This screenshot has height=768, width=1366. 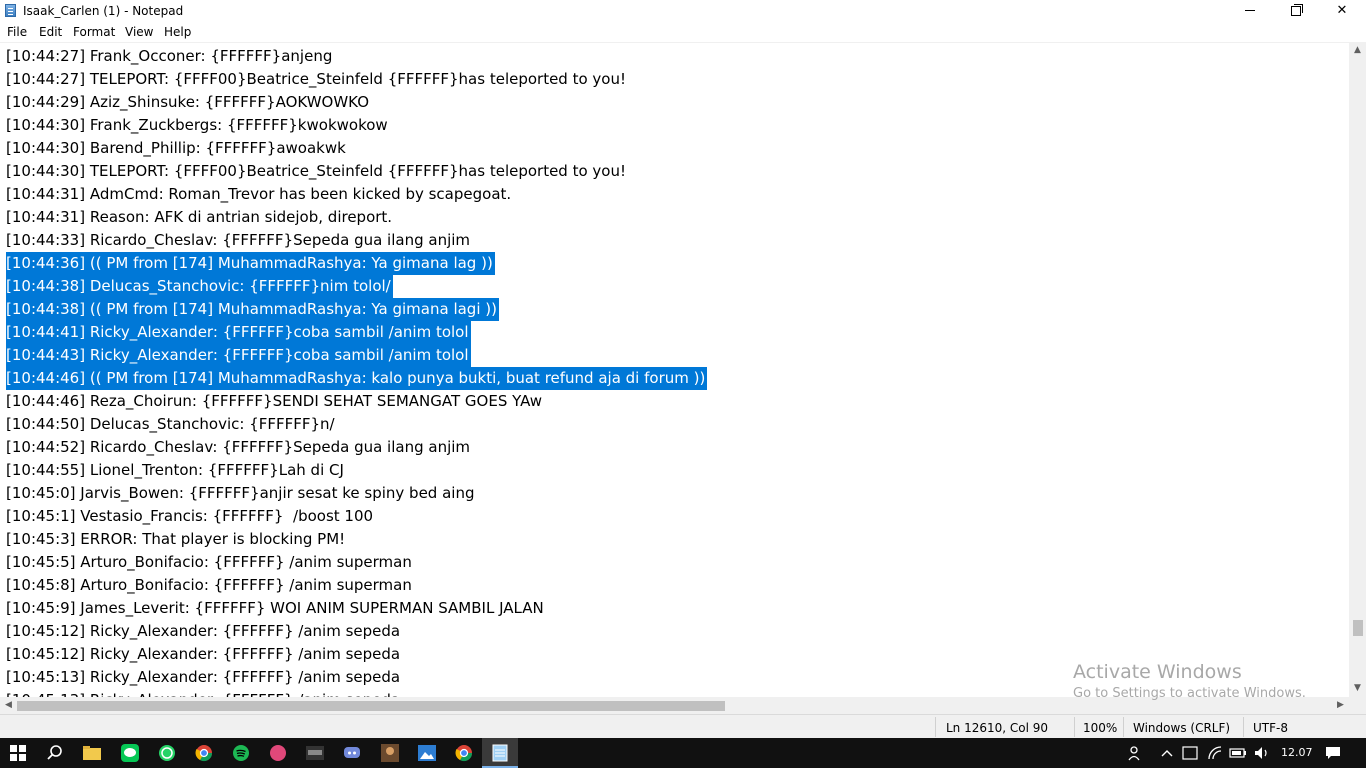 I want to click on notification-icon, so click(x=1333, y=753).